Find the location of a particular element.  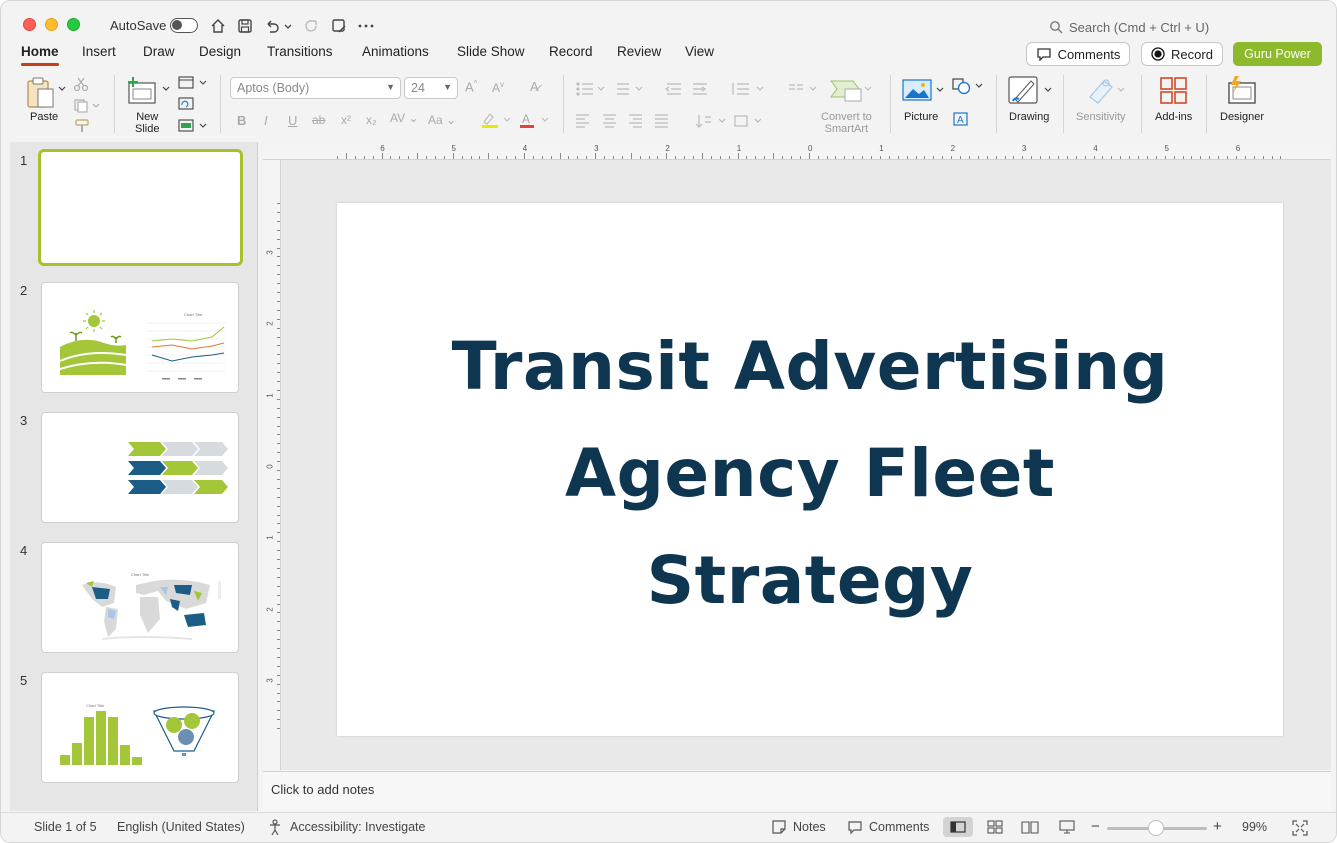

layout-icon is located at coordinates (193, 83).